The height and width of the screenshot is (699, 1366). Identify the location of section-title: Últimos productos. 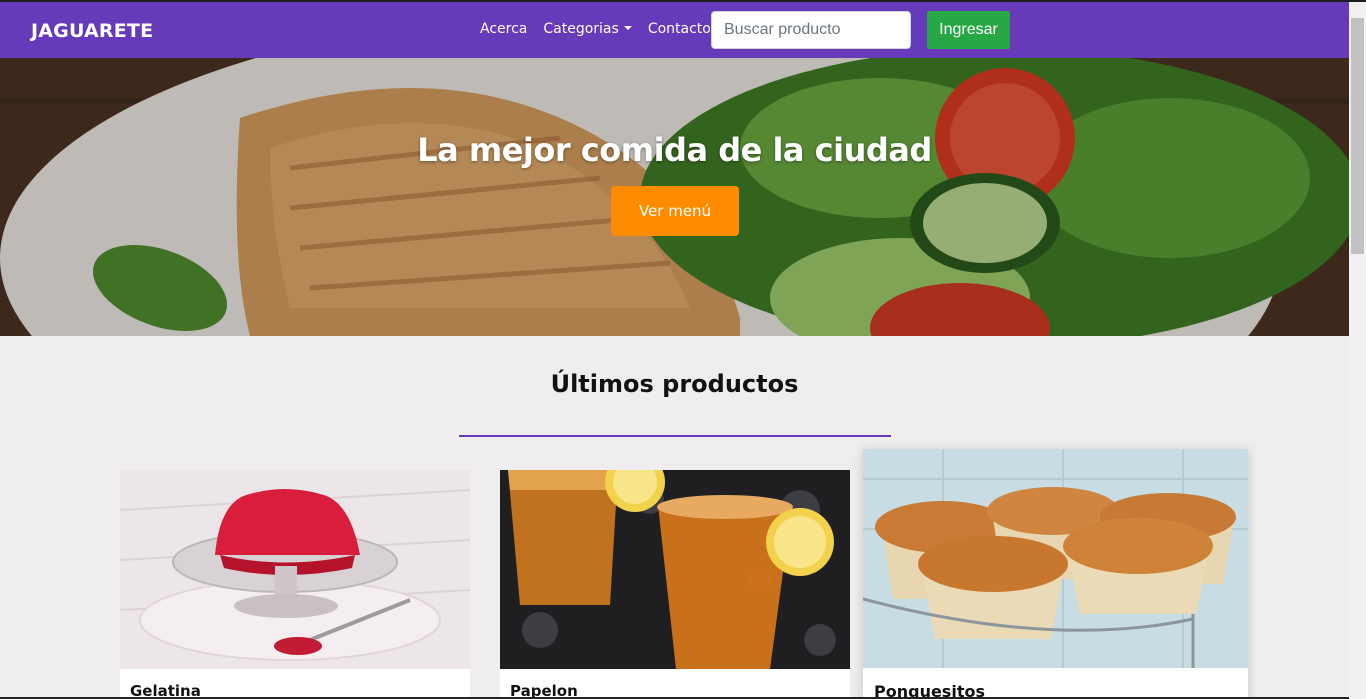
(674, 384).